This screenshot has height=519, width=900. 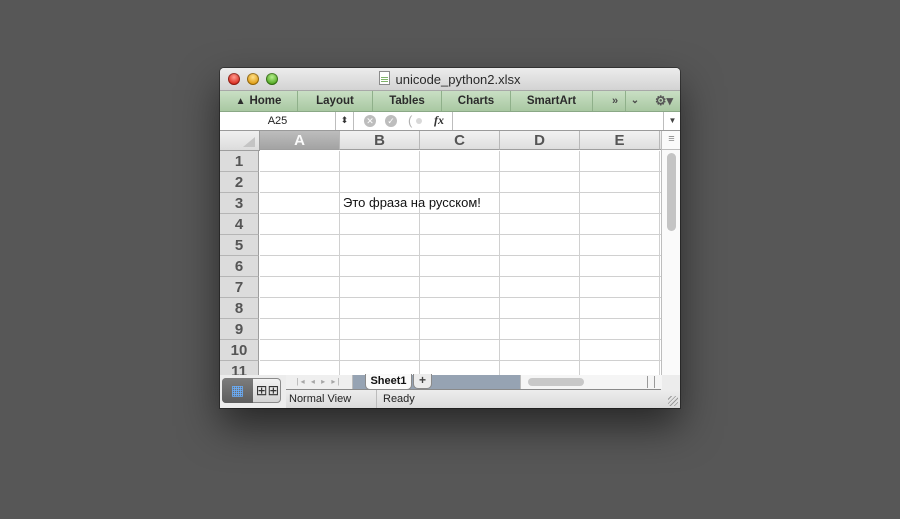 What do you see at coordinates (319, 382) in the screenshot?
I see `sheet-navigation-arrows-icon: |◂ ◂ ▸ ▸|` at bounding box center [319, 382].